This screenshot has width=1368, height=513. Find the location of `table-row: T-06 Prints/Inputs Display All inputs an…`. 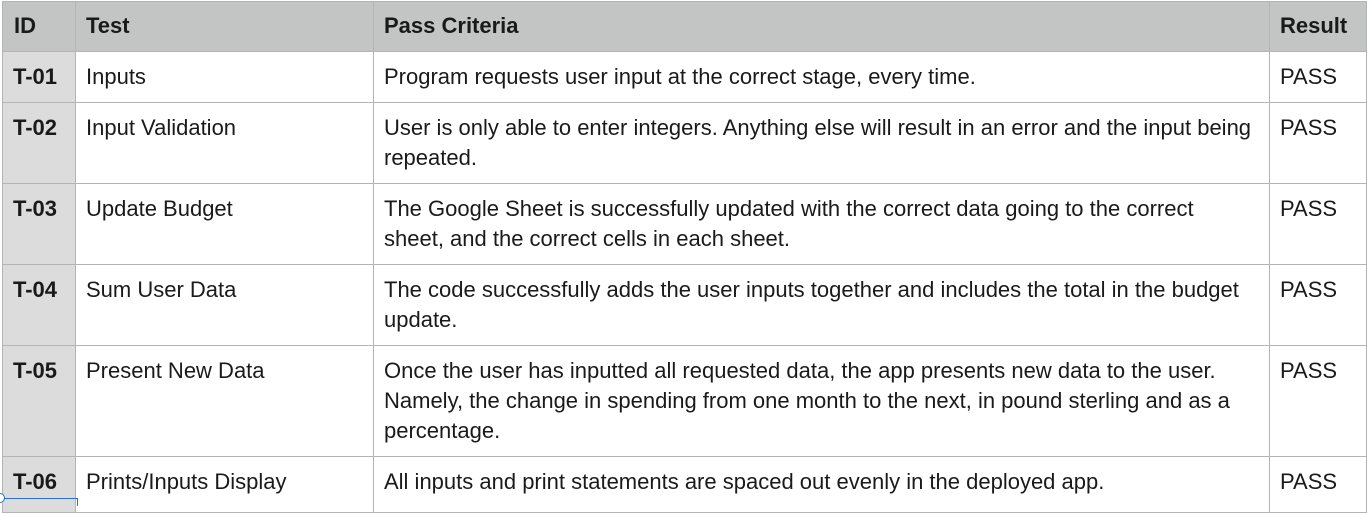

table-row: T-06 Prints/Inputs Display All inputs an… is located at coordinates (684, 484).